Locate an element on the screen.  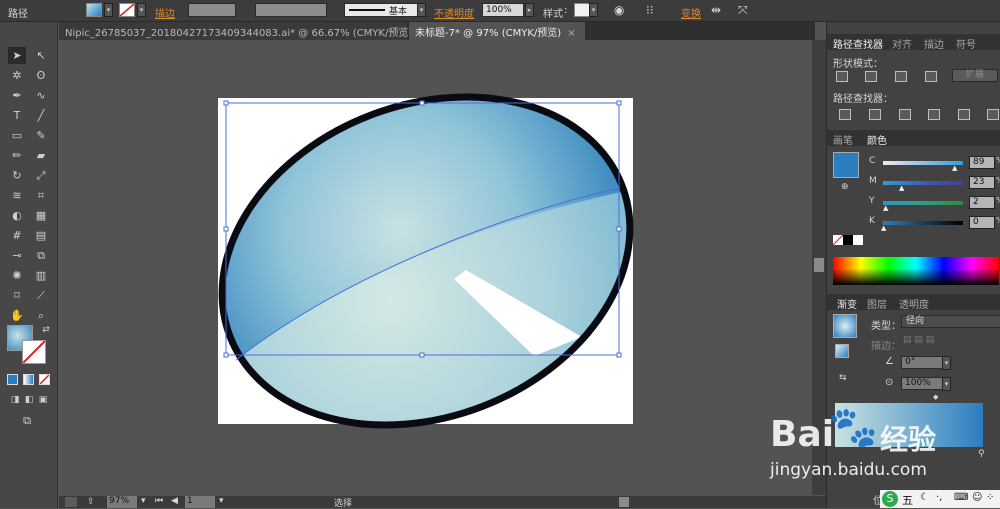
tab-stroke: 描边 is located at coordinates (934, 43).